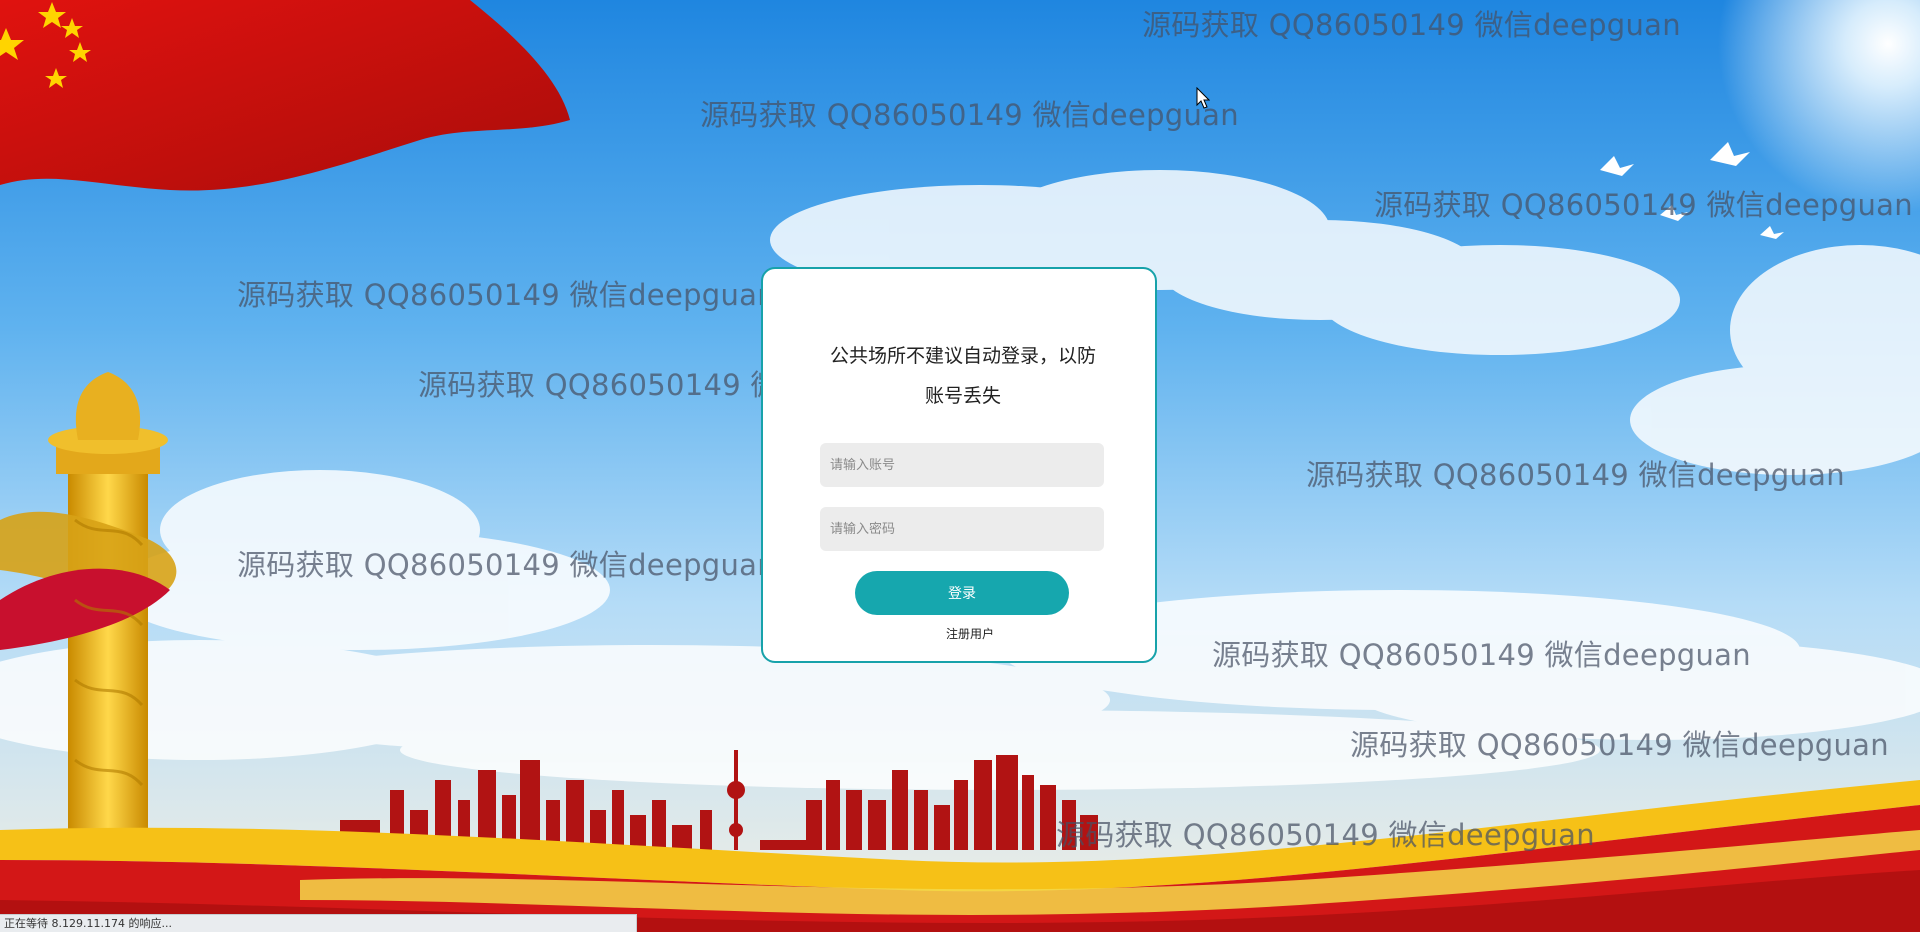 The image size is (1920, 932). I want to click on login-button: 登录, so click(962, 593).